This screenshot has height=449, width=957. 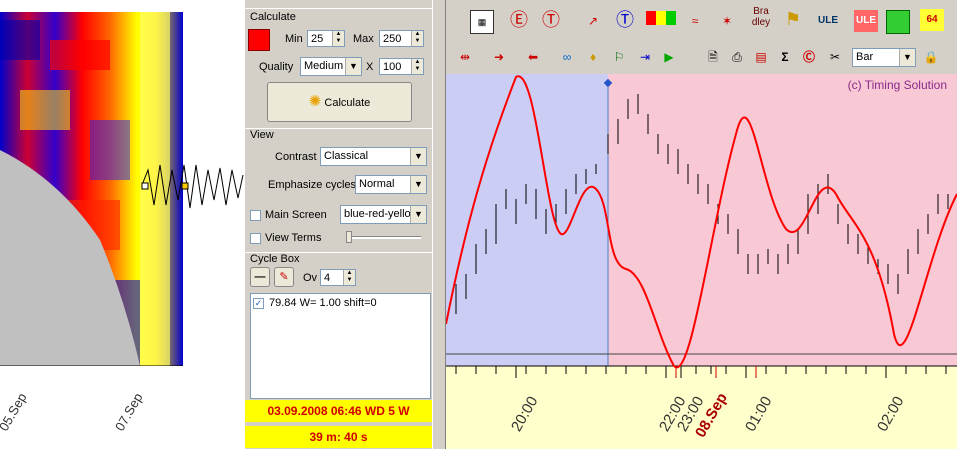 I want to click on minus-icon: —, so click(x=260, y=277).